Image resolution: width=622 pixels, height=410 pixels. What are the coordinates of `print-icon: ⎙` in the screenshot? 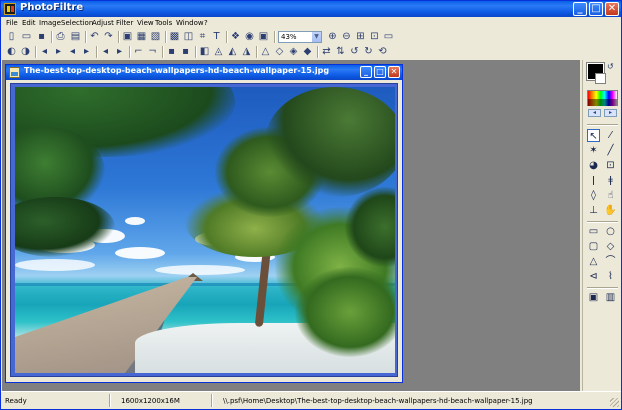 It's located at (60, 36).